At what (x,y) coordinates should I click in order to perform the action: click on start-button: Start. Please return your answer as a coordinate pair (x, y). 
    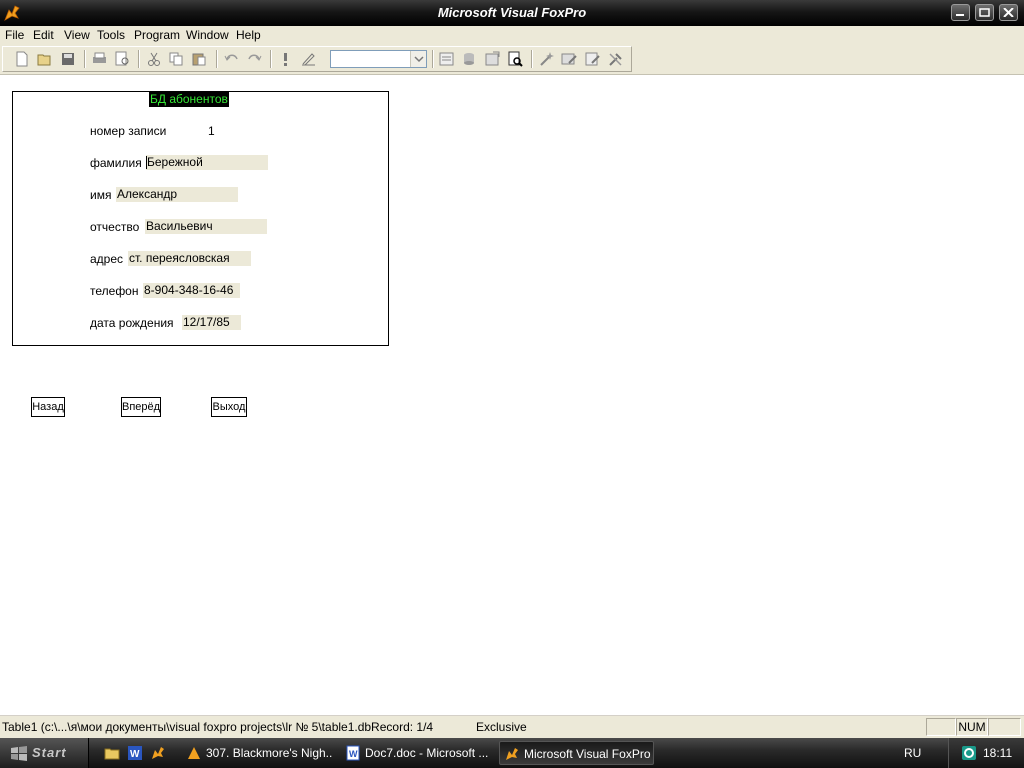
    Looking at the image, I should click on (44, 753).